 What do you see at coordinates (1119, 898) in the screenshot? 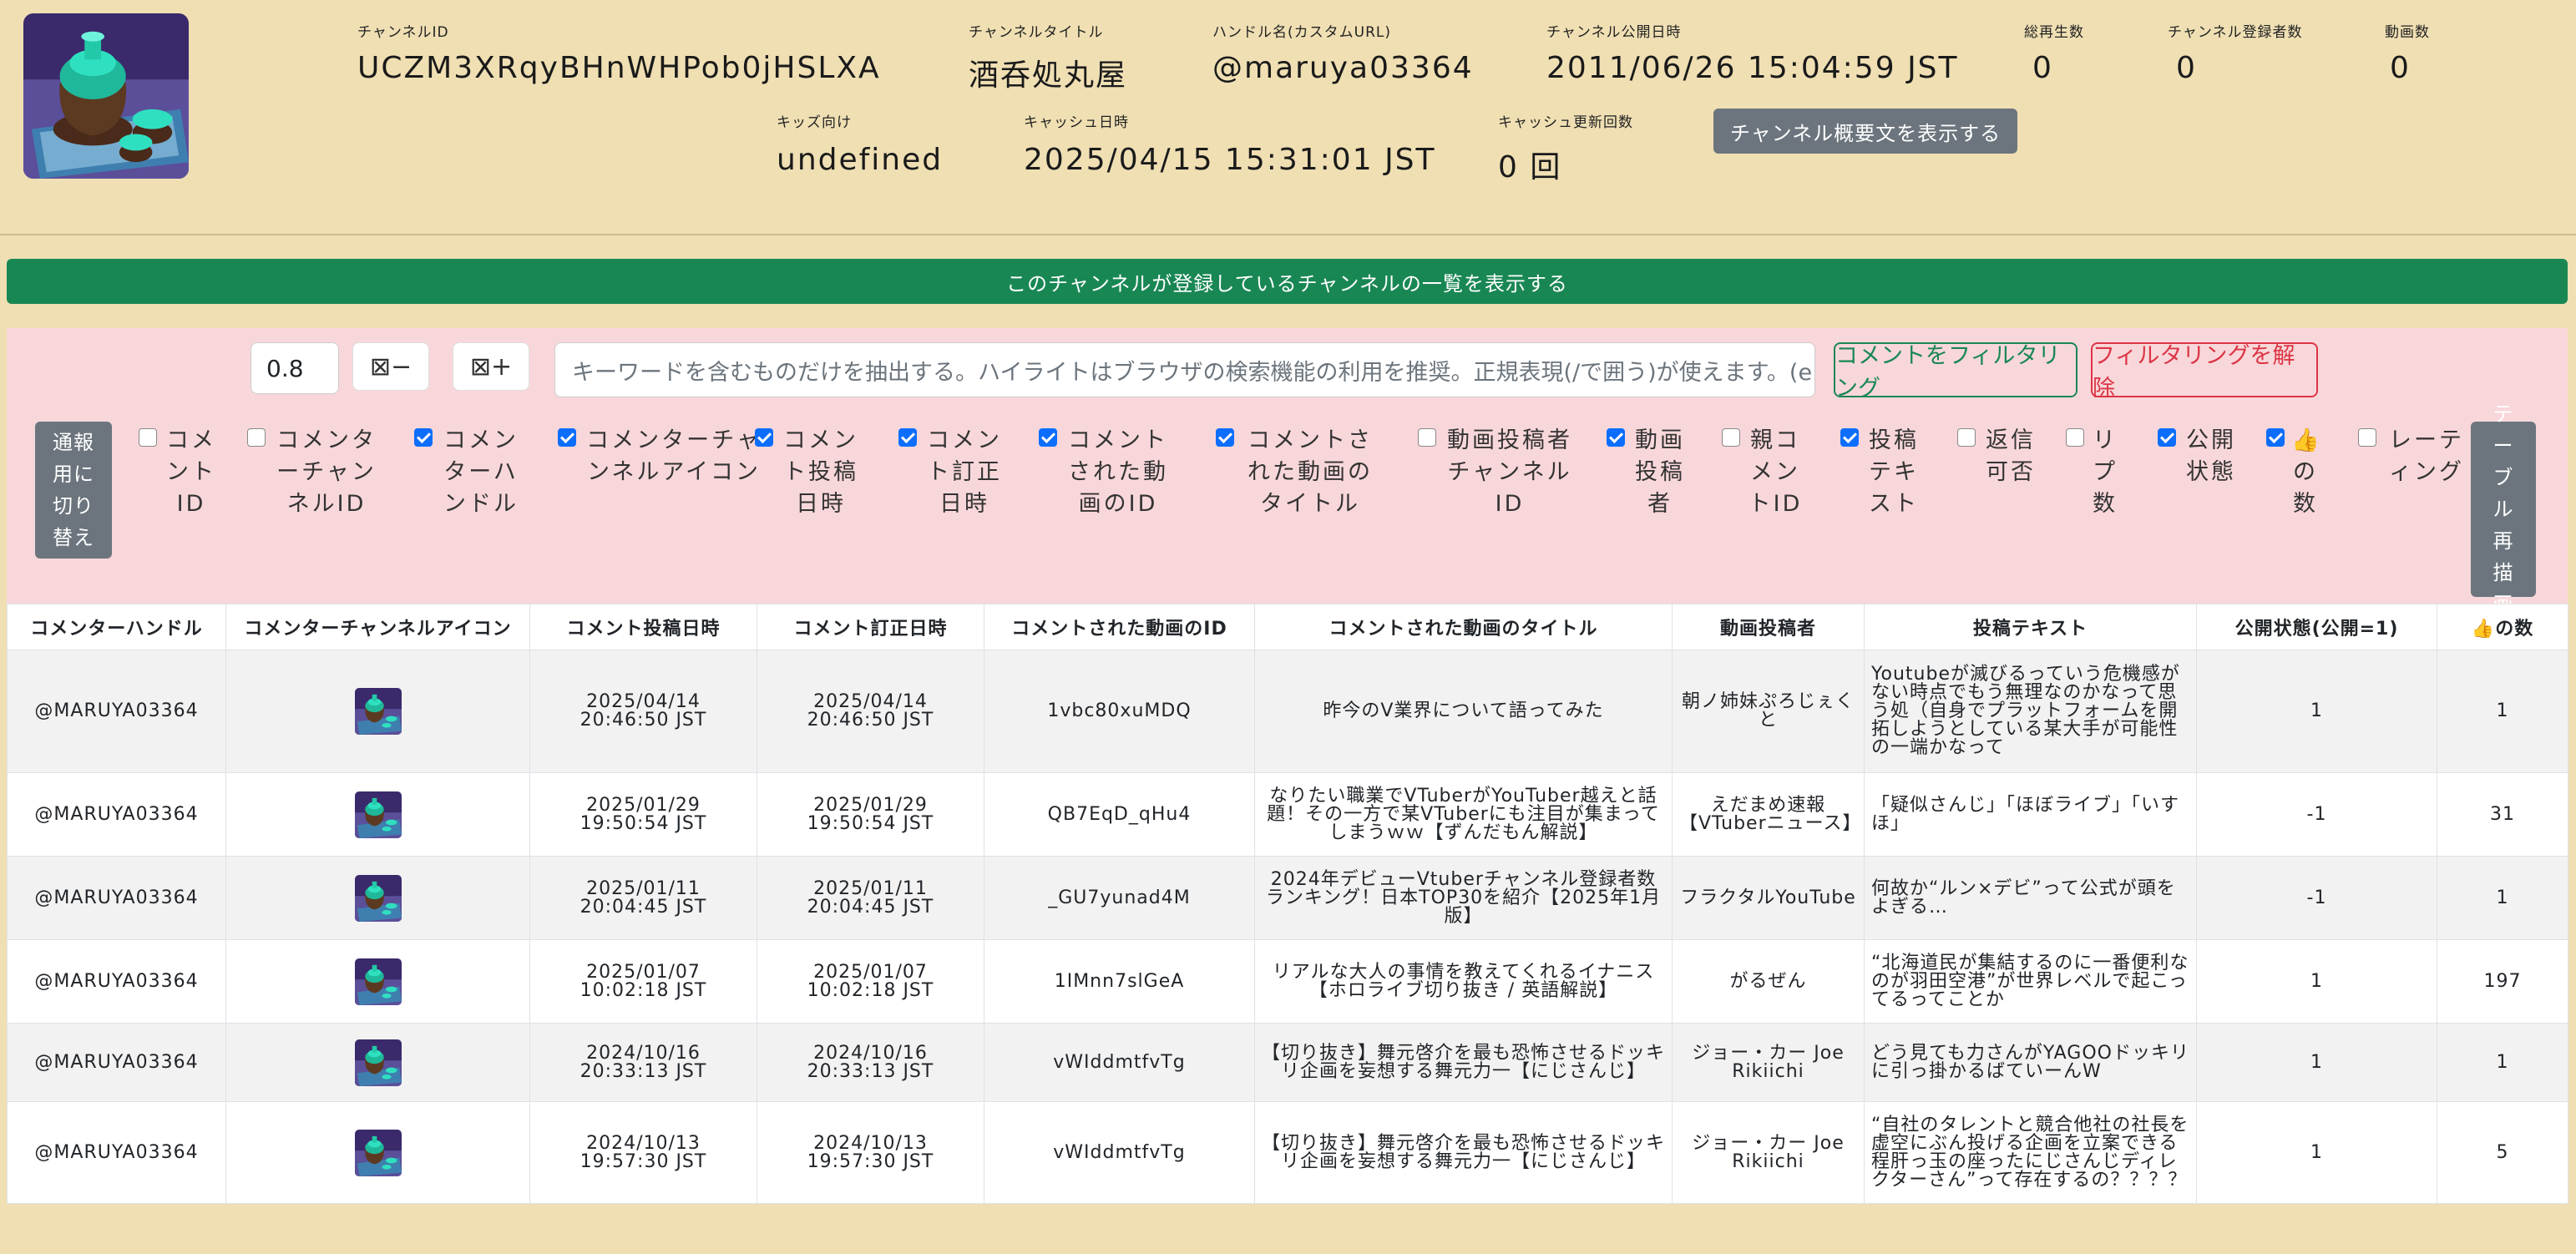
I see `cell-video-id: _GU7yunad4M` at bounding box center [1119, 898].